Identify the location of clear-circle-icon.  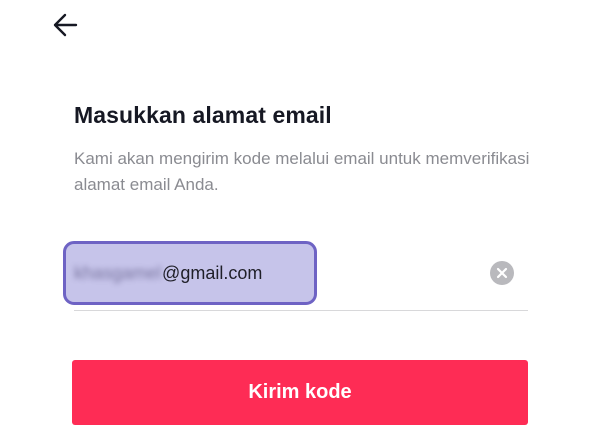
(502, 273).